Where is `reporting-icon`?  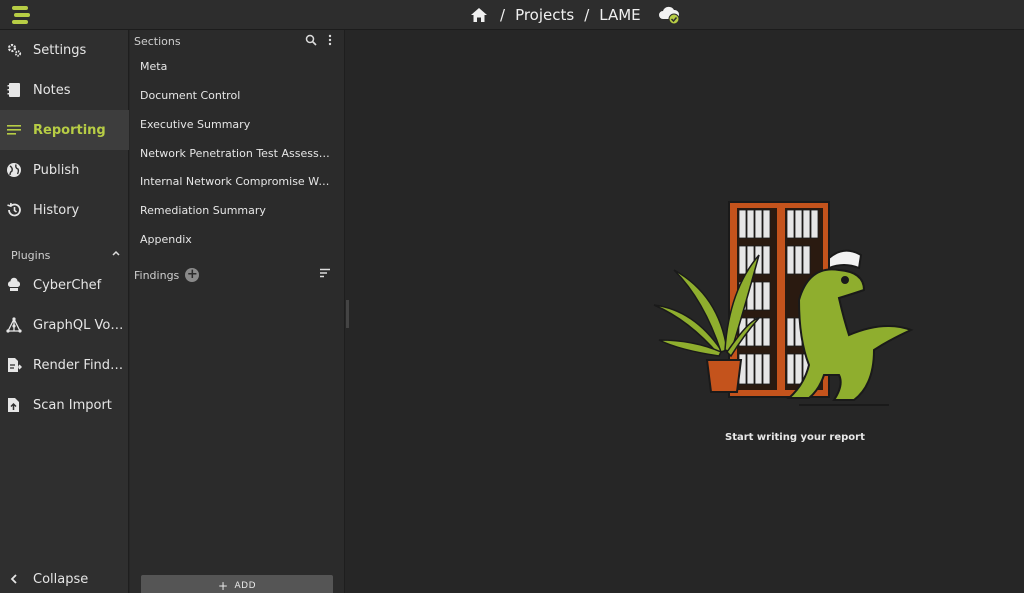 reporting-icon is located at coordinates (14, 130).